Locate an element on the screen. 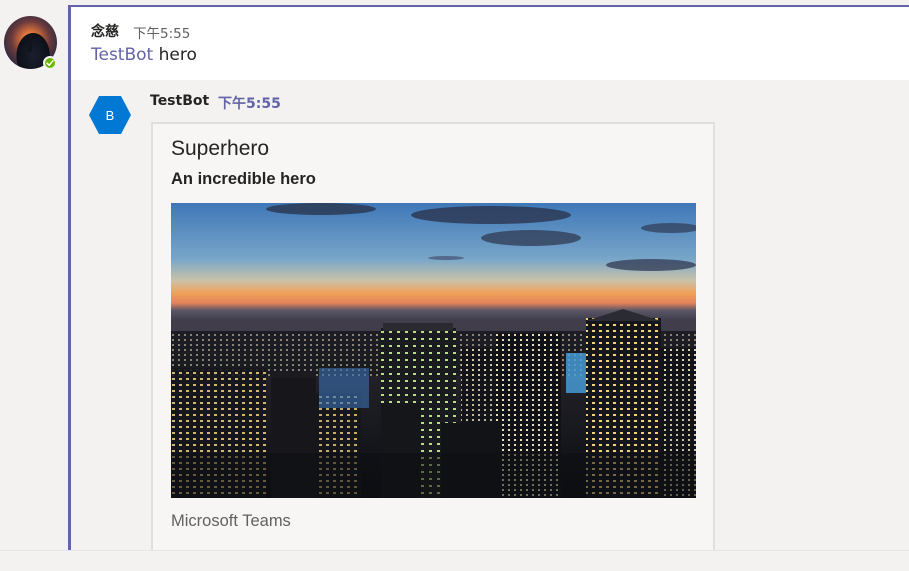 The height and width of the screenshot is (571, 909). card-title: Superhero is located at coordinates (220, 148).